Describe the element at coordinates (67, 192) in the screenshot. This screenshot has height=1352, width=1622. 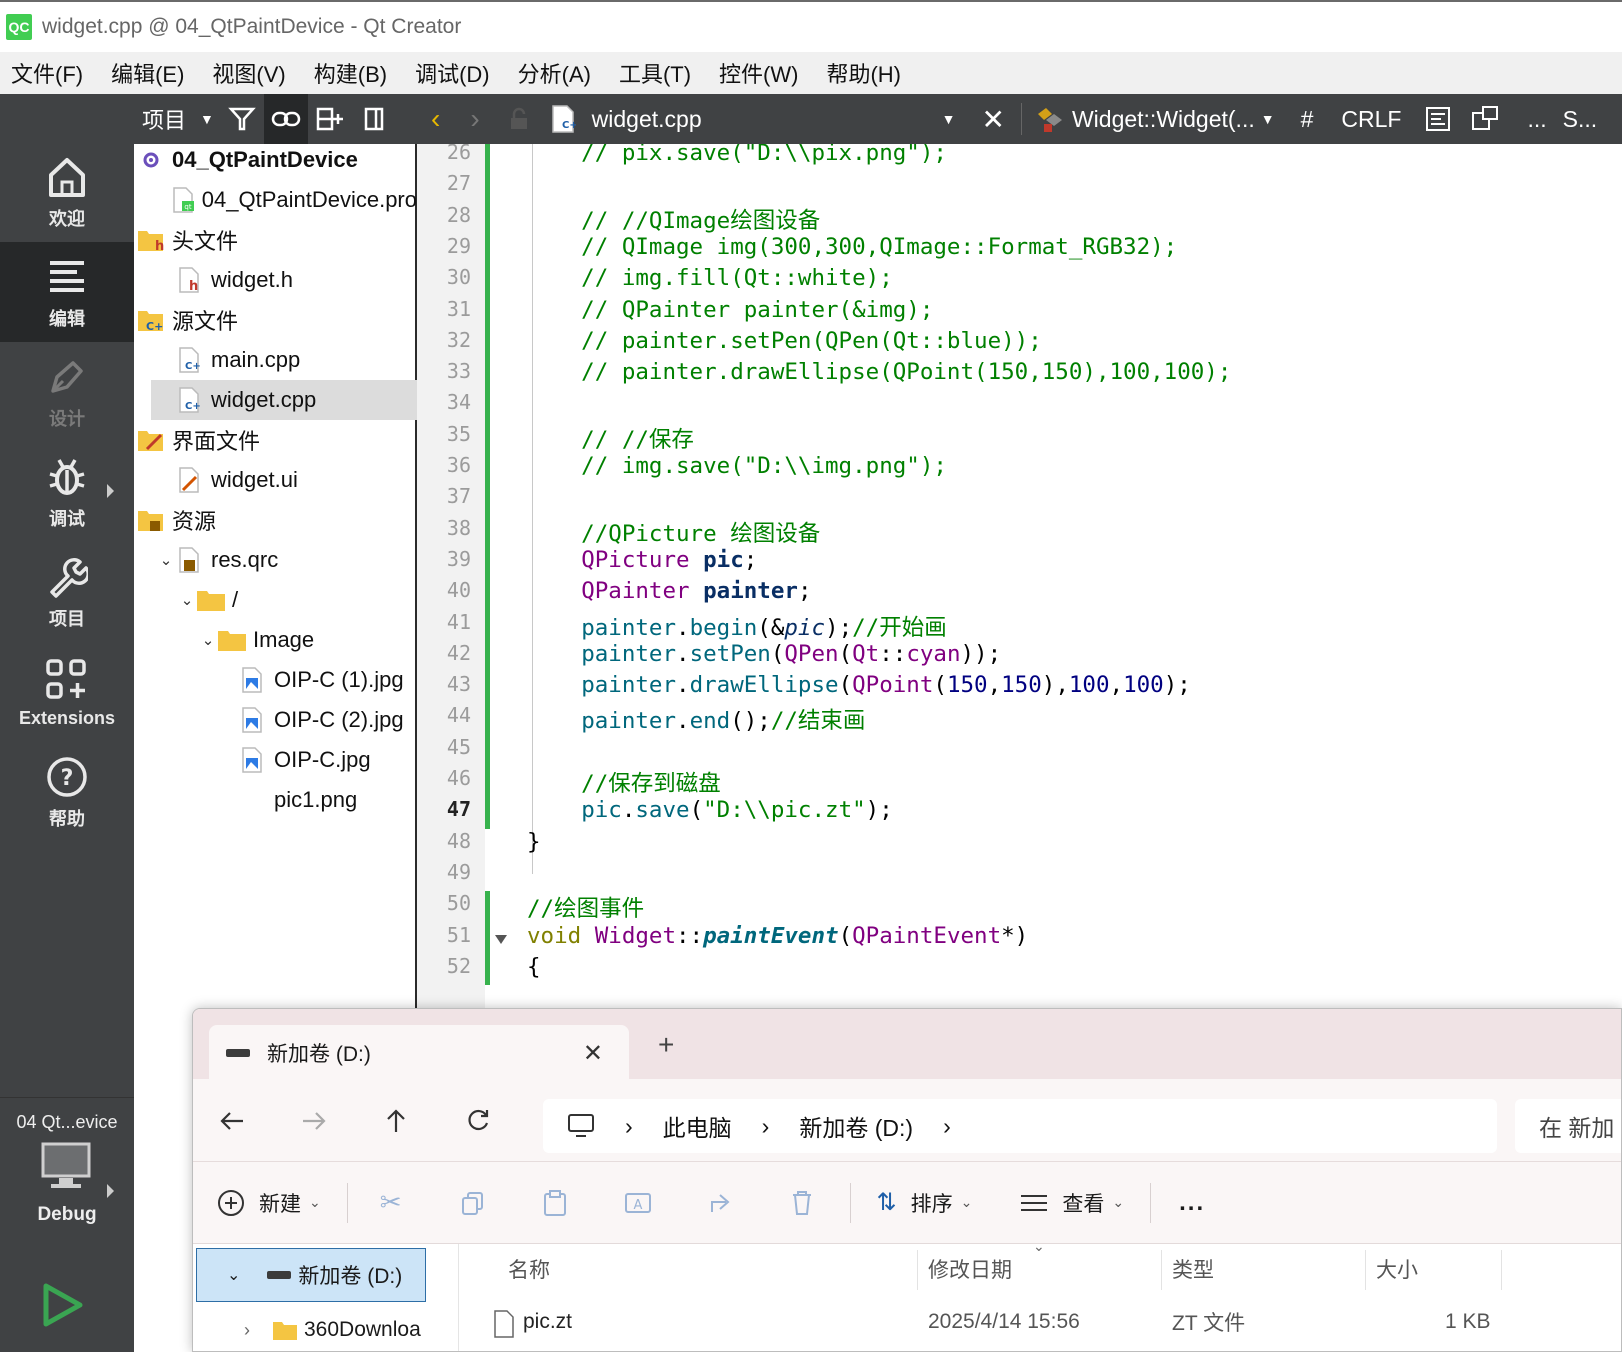
I see `mode-welcome: 欢迎` at that location.